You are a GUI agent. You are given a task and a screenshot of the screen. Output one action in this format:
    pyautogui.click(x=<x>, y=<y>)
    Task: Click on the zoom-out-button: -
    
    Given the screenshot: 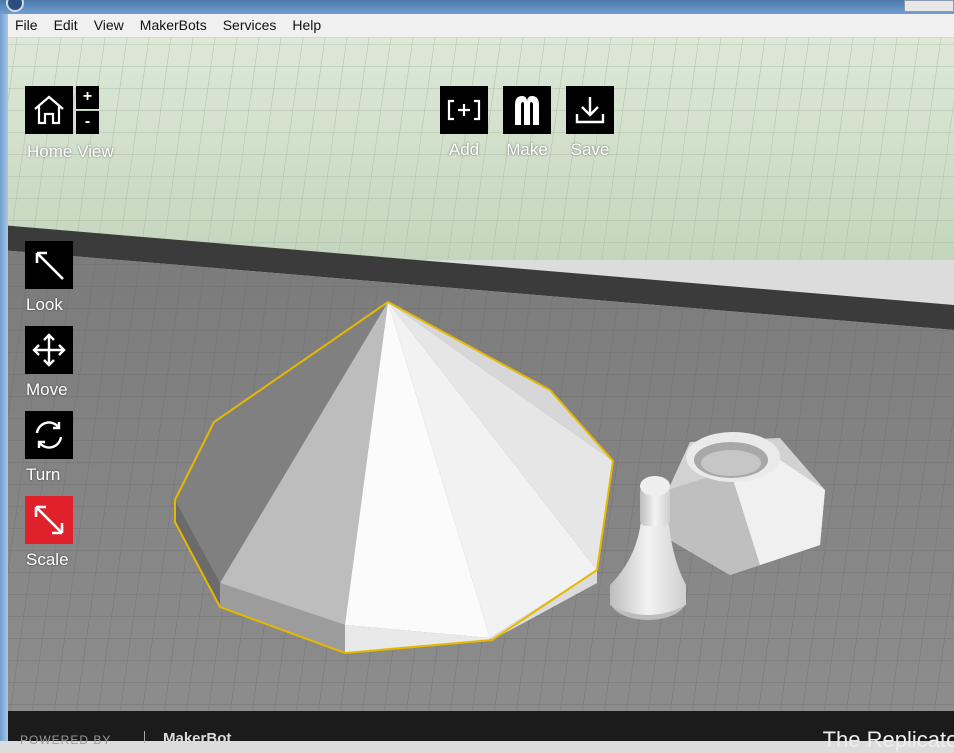 What is the action you would take?
    pyautogui.click(x=87, y=122)
    